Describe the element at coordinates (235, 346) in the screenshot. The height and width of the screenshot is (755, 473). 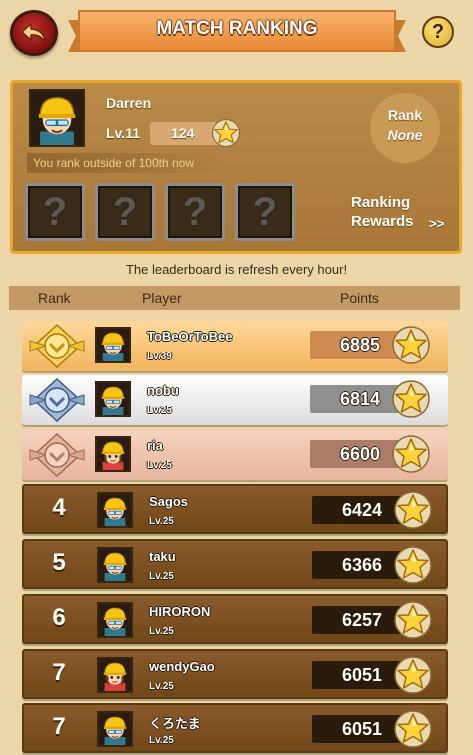
I see `leaderboard-row: ToBeOrToBee Lv.39 6885` at that location.